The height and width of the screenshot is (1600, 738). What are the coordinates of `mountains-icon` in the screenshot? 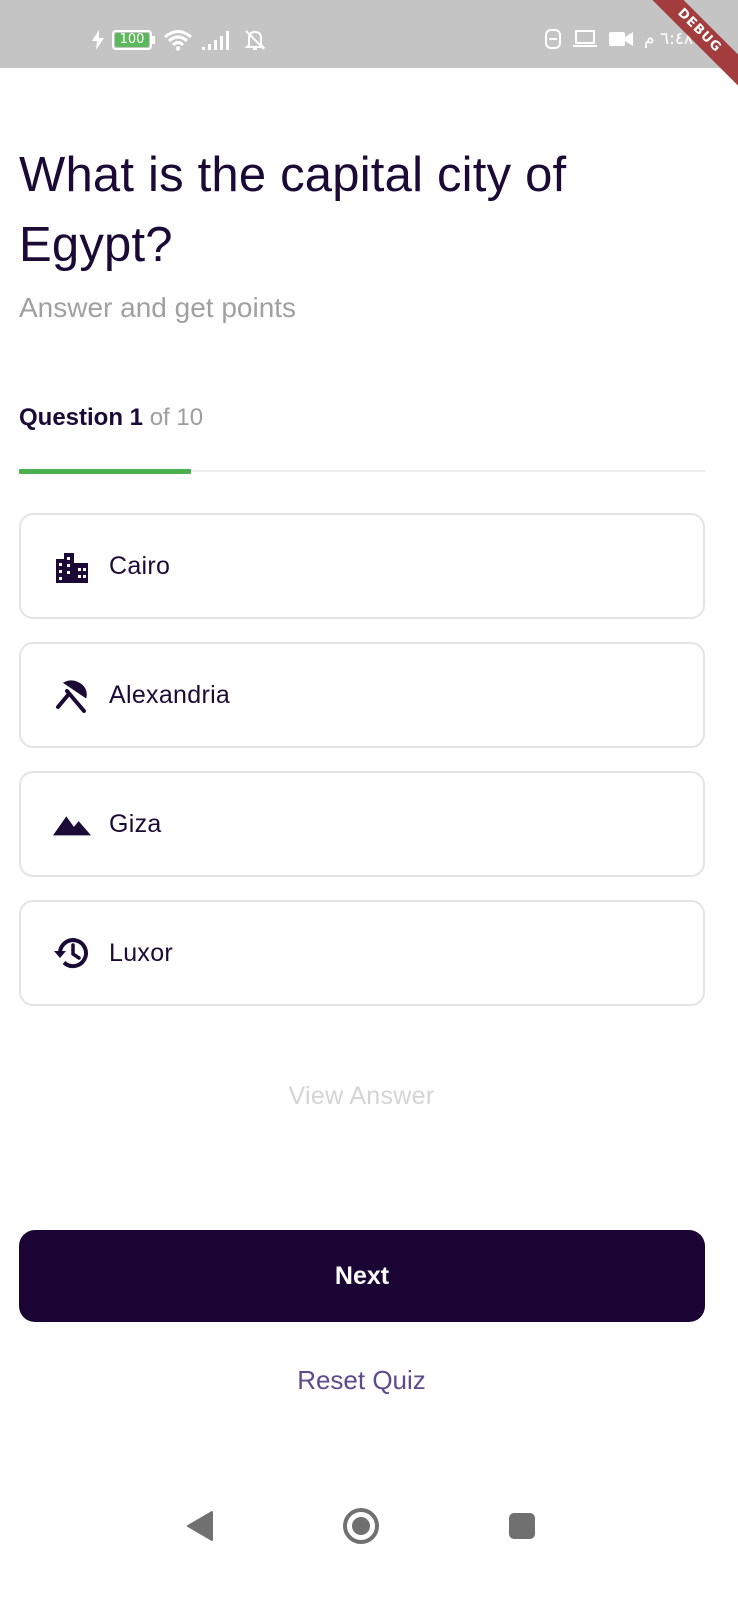 It's located at (72, 824).